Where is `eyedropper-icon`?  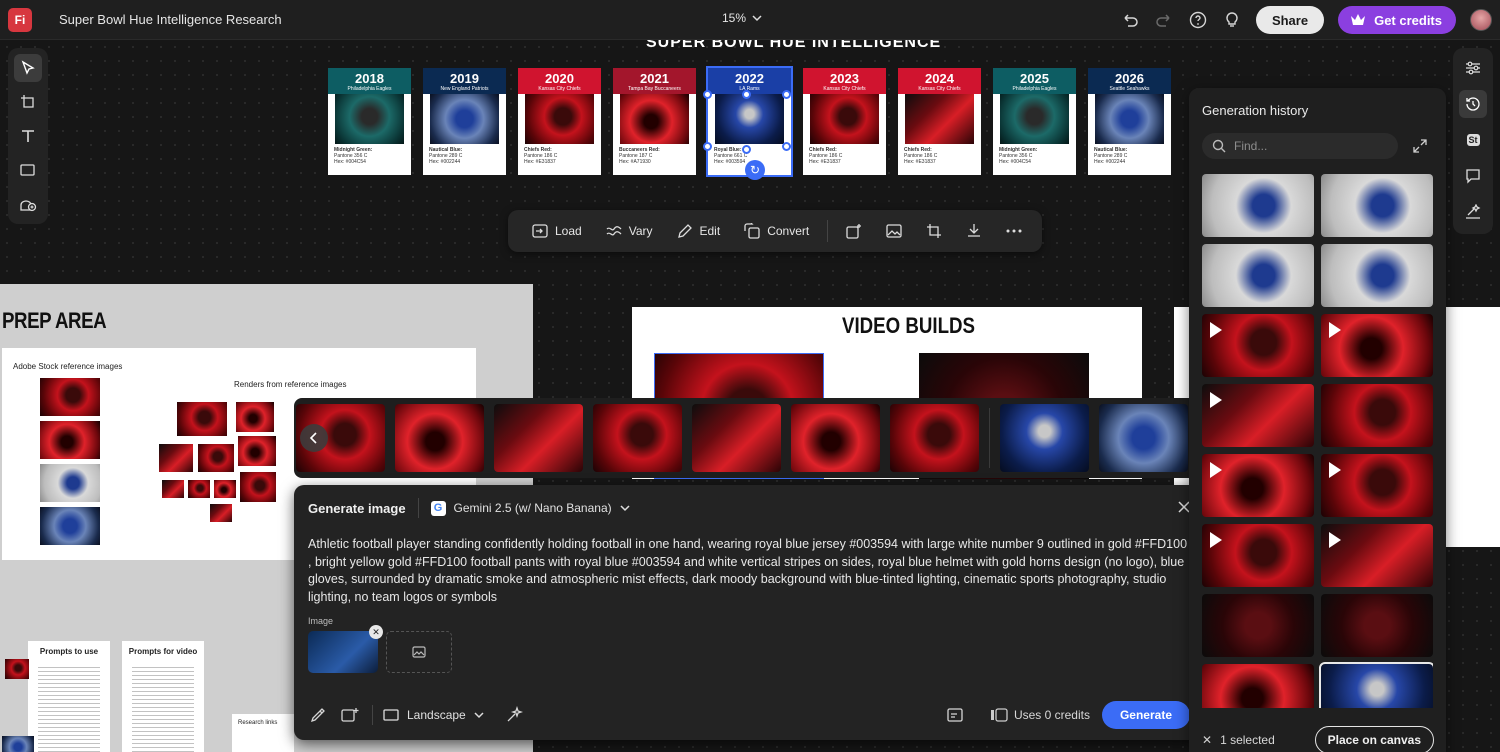 eyedropper-icon is located at coordinates (318, 715).